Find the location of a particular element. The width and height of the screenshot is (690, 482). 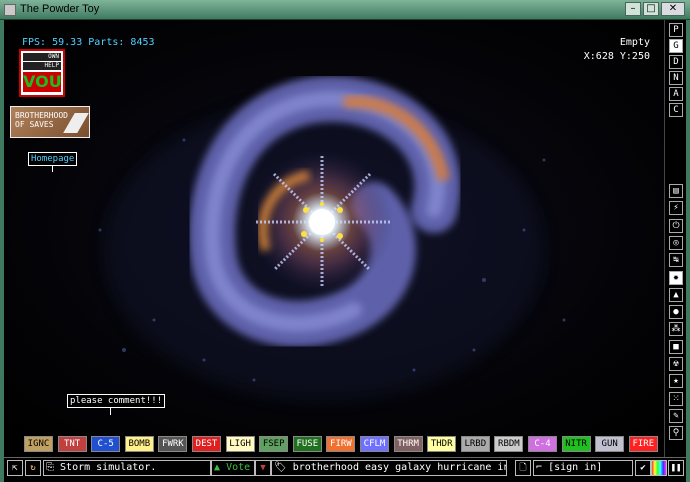

element-button-c-5: C-5 is located at coordinates (106, 444).